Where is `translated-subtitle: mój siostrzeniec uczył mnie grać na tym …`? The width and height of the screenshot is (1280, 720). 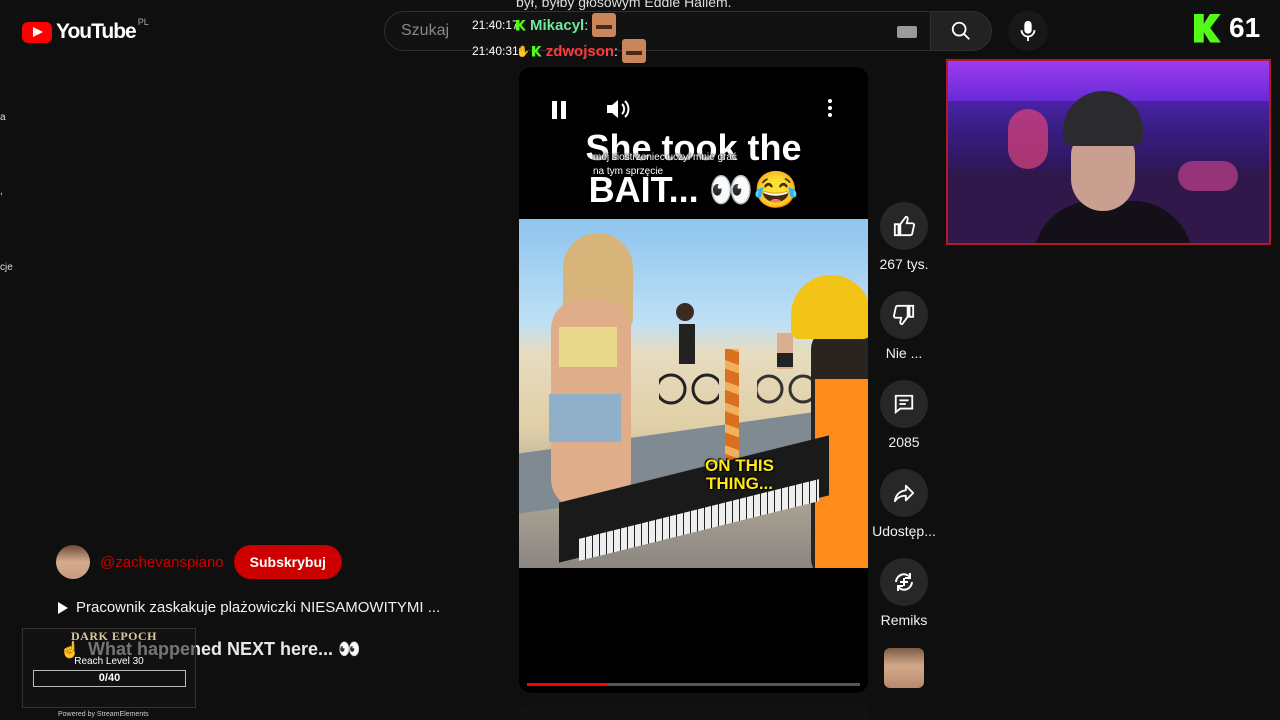
translated-subtitle: mój siostrzeniec uczył mnie grać na tym … is located at coordinates (665, 164).